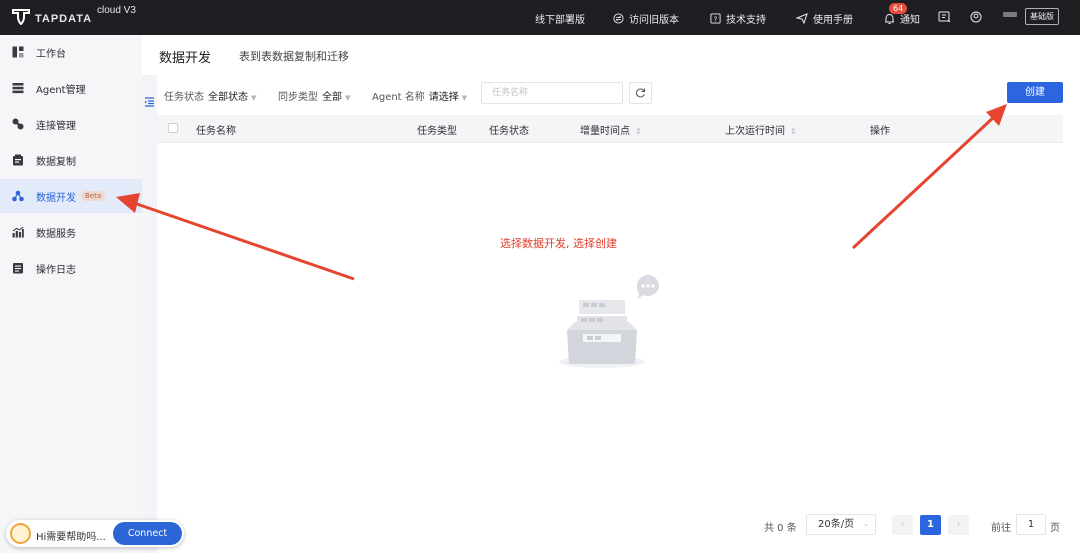 This screenshot has height=553, width=1080. Describe the element at coordinates (833, 20) in the screenshot. I see `manual-label: 使用手册` at that location.